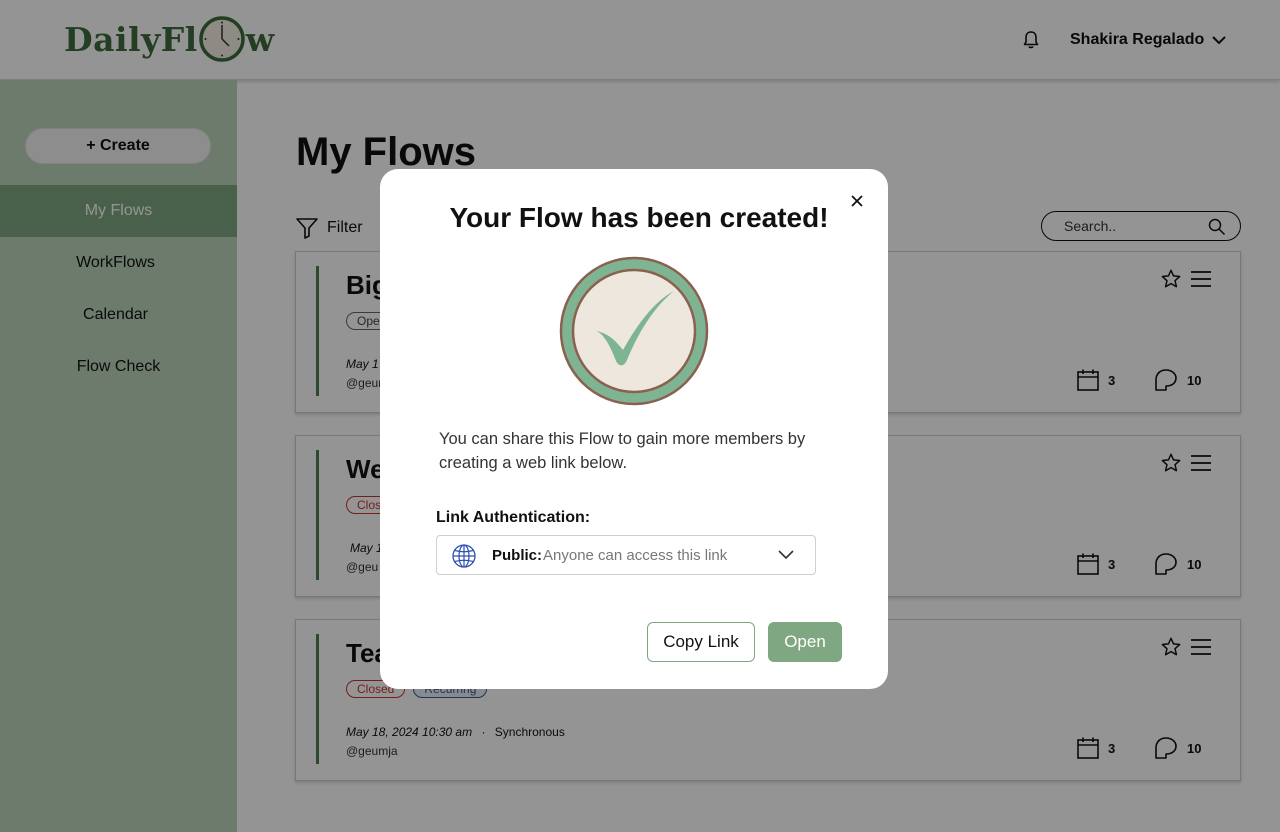  Describe the element at coordinates (464, 556) in the screenshot. I see `globe-icon` at that location.